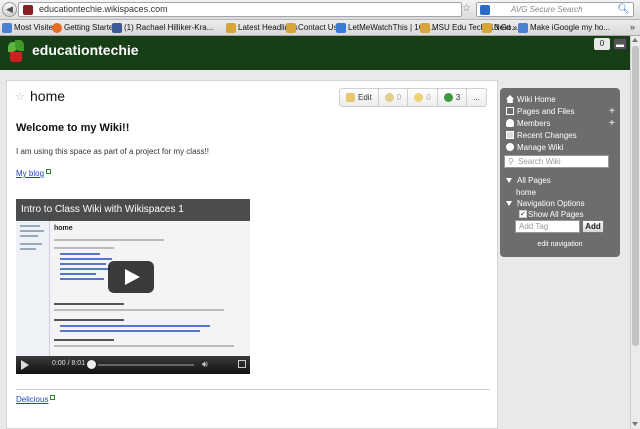  I want to click on video-time: 0:00 / 8:01, so click(69, 363).